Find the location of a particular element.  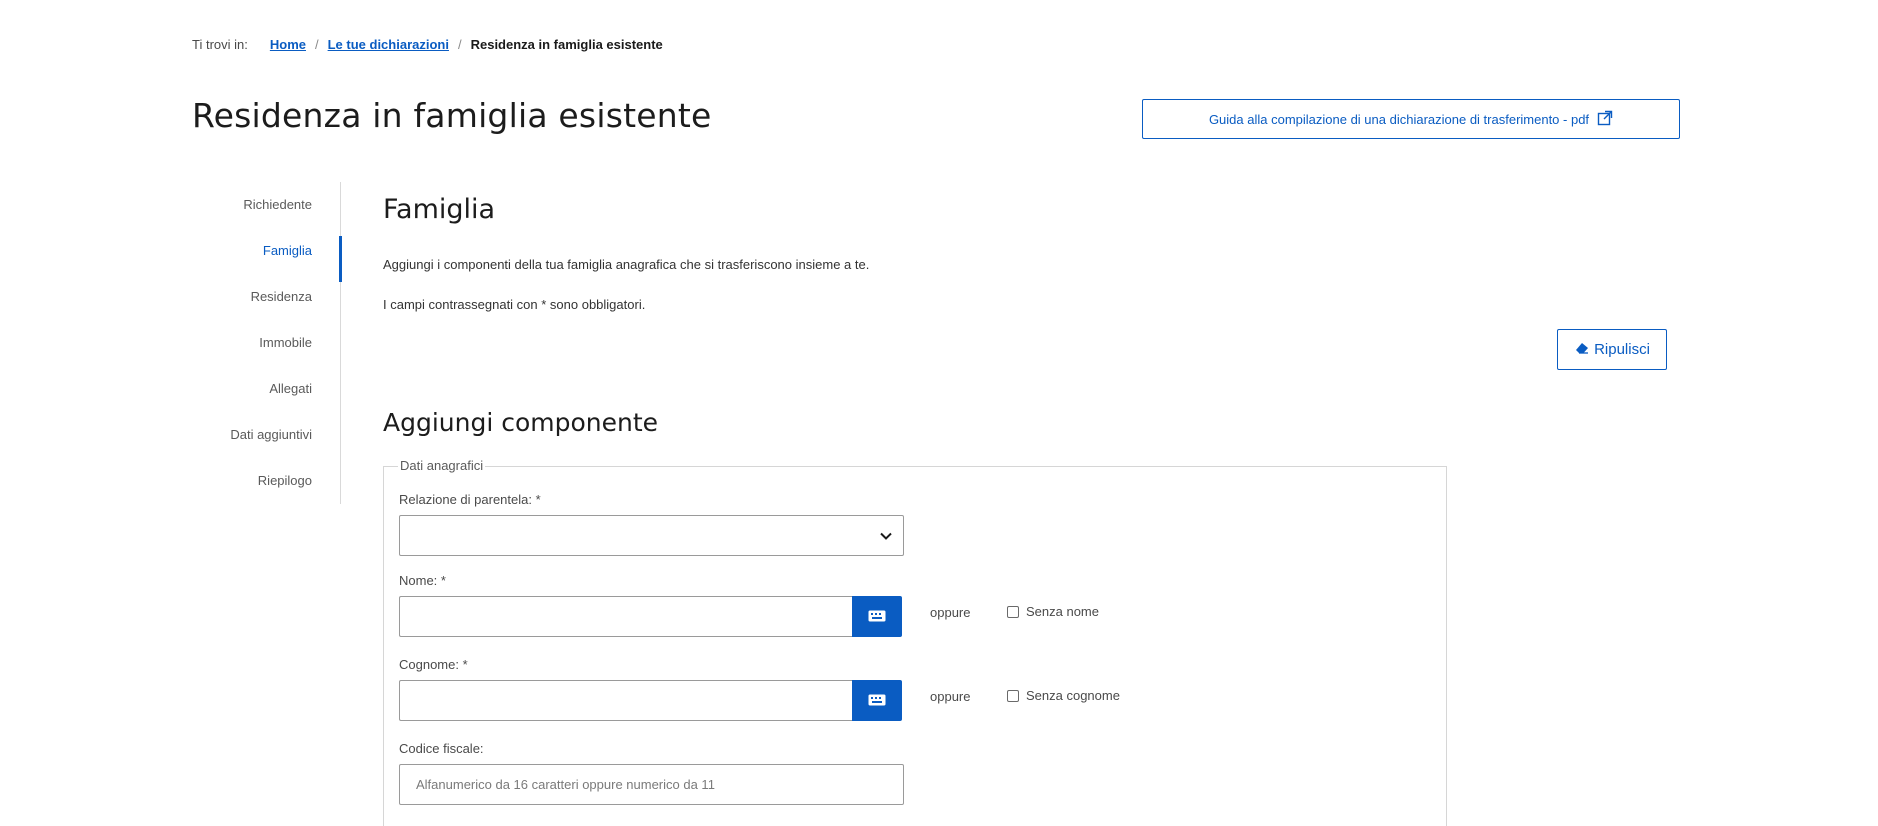

no-name-option: Senza nome is located at coordinates (1053, 611).